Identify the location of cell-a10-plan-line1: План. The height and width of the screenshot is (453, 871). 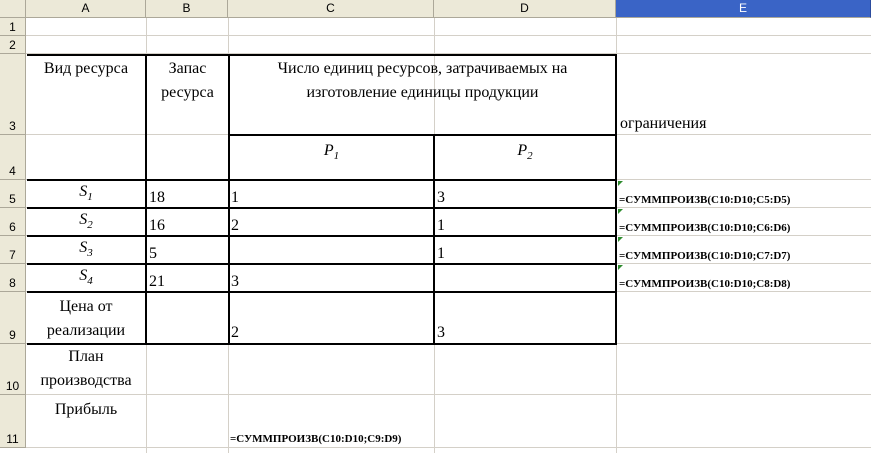
(86, 357).